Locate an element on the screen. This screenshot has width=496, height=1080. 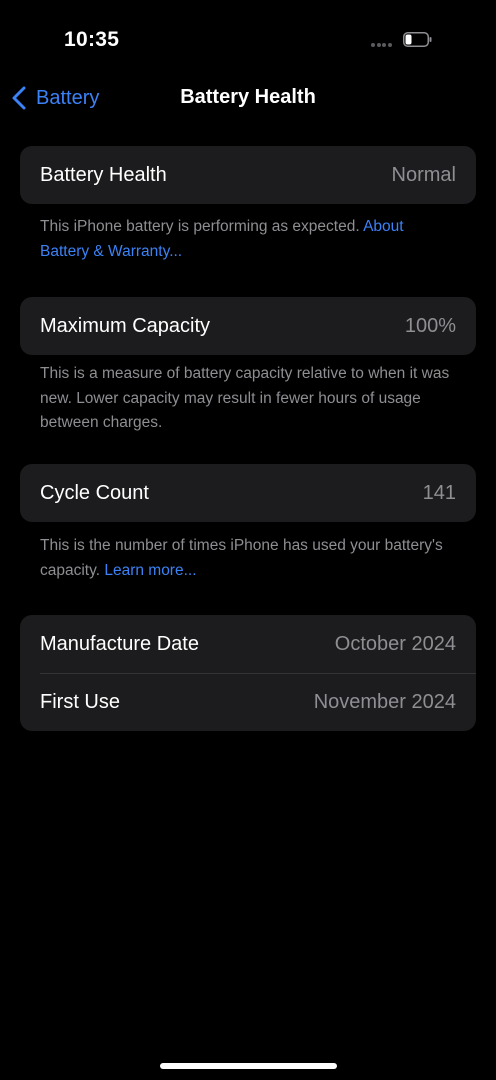
first-use-value: November 2024 is located at coordinates (384, 701).